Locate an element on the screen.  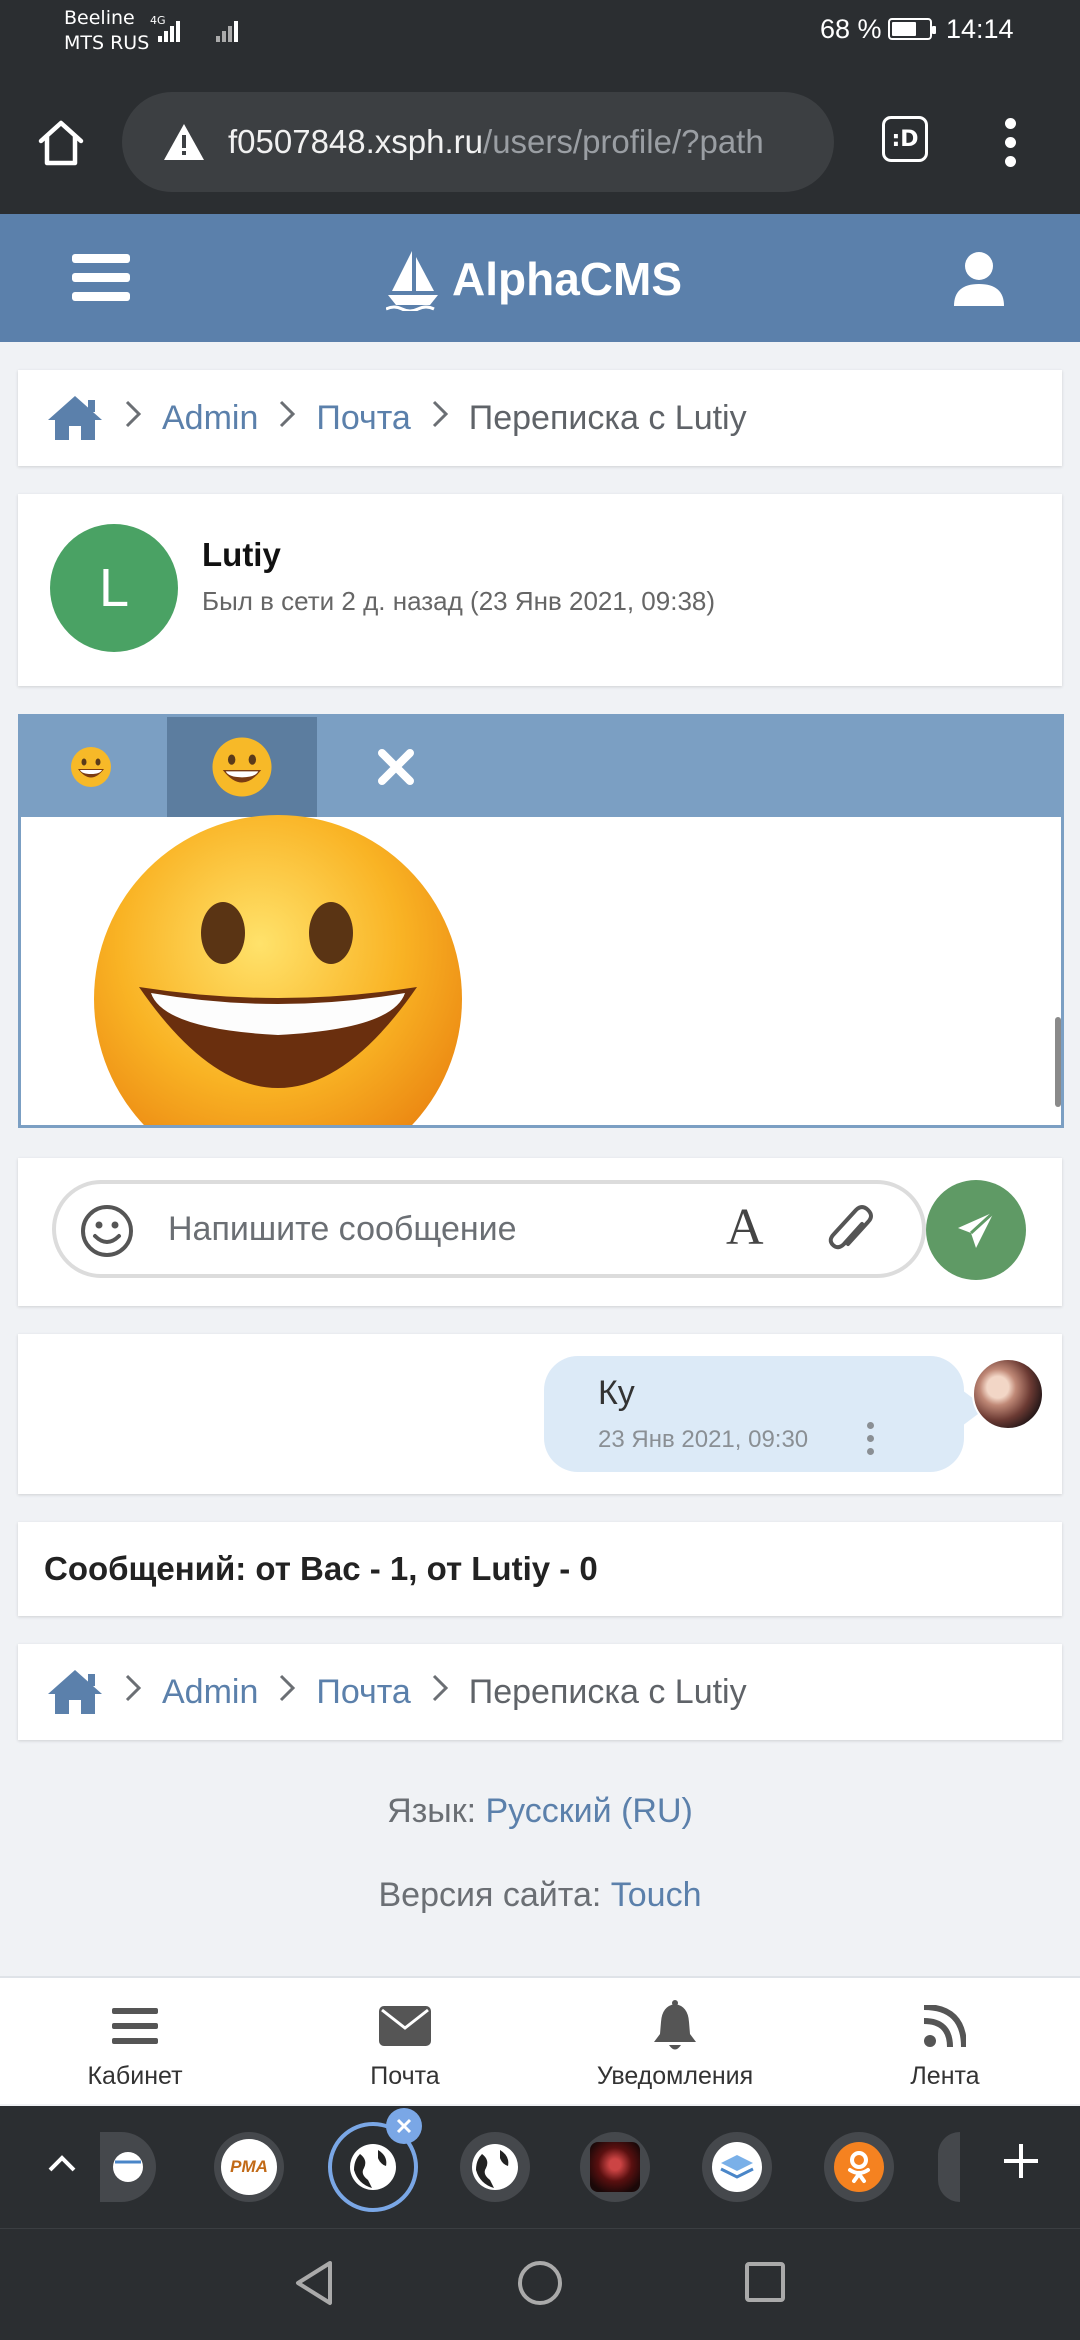
home-button is located at coordinates (61, 143).